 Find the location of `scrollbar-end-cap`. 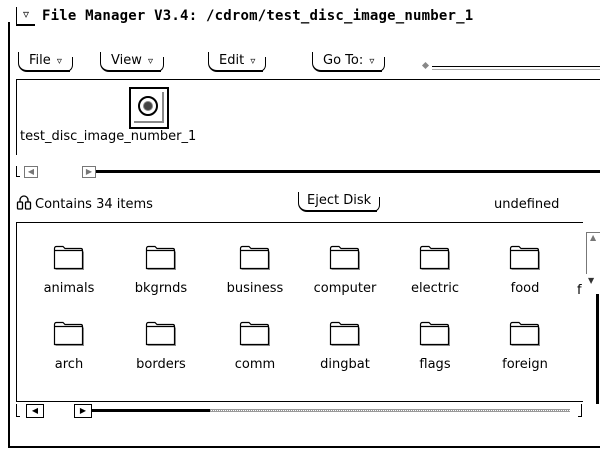

scrollbar-end-cap is located at coordinates (580, 410).